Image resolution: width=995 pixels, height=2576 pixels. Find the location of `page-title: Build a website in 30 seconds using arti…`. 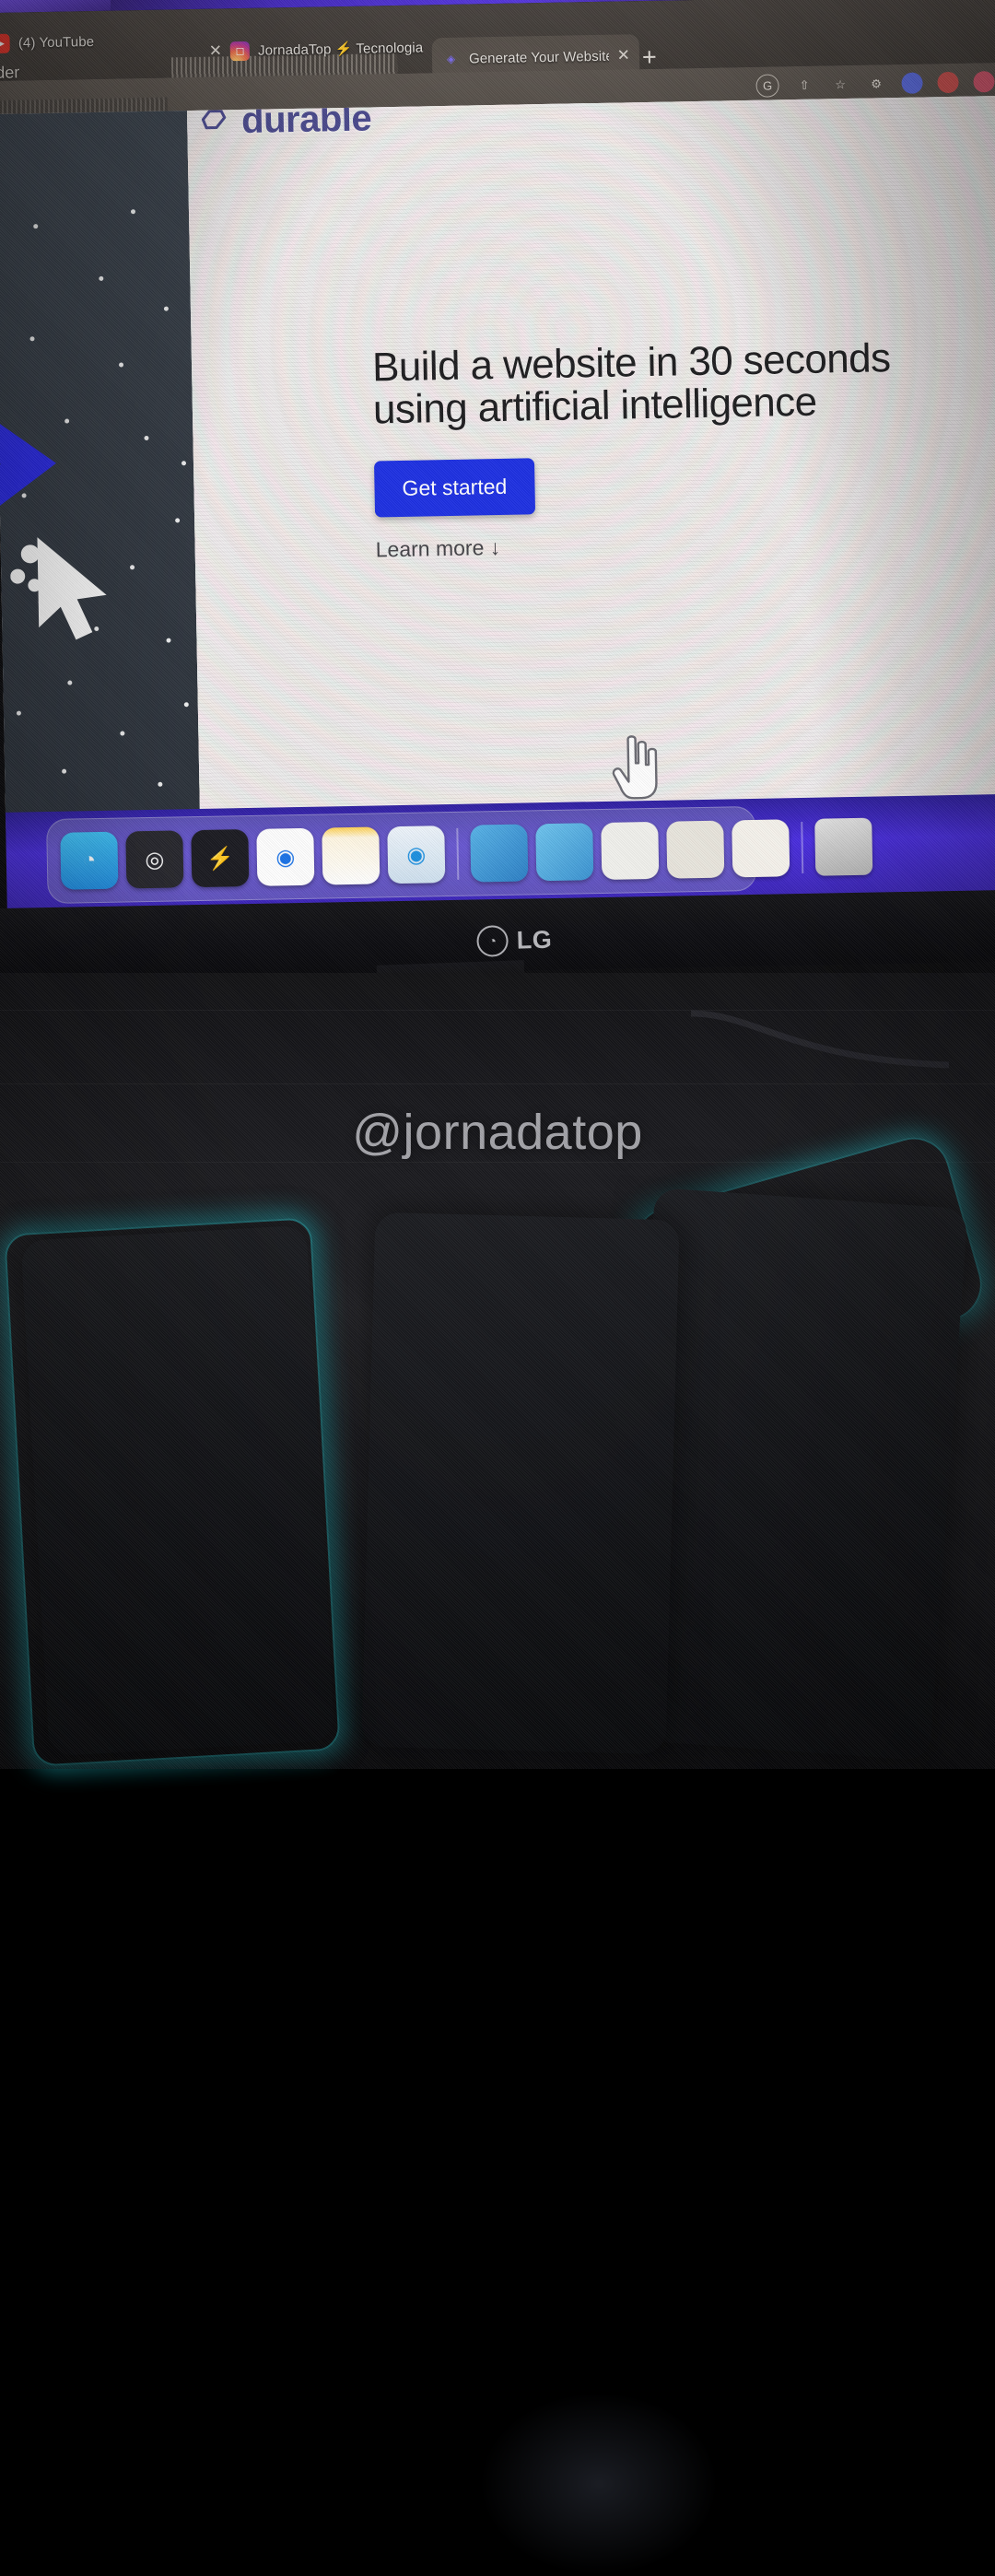

page-title: Build a website in 30 seconds using arti… is located at coordinates (683, 384).